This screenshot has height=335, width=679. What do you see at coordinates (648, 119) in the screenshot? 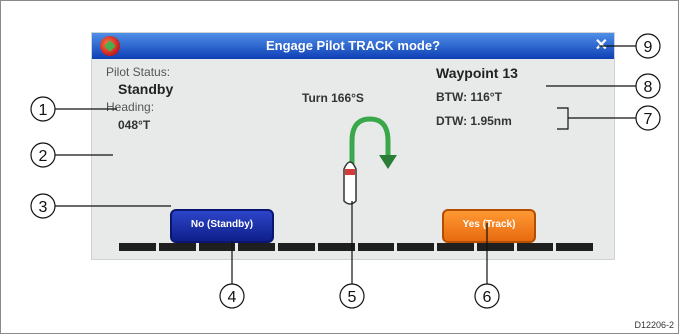
I see `callout-7: 7` at bounding box center [648, 119].